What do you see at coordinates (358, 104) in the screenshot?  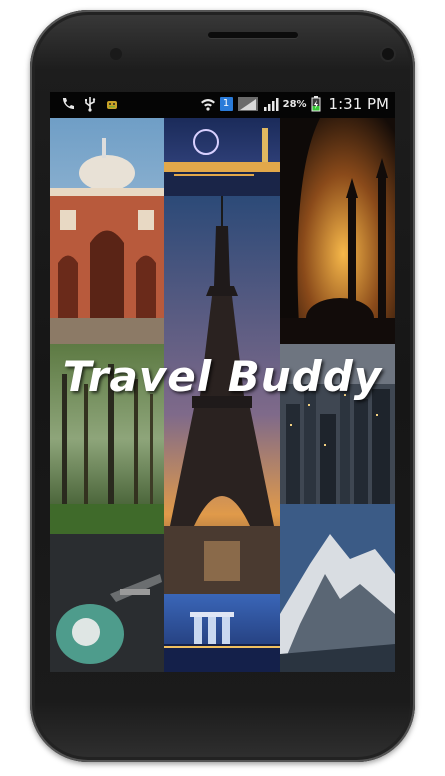 I see `clock: 1:31 PM` at bounding box center [358, 104].